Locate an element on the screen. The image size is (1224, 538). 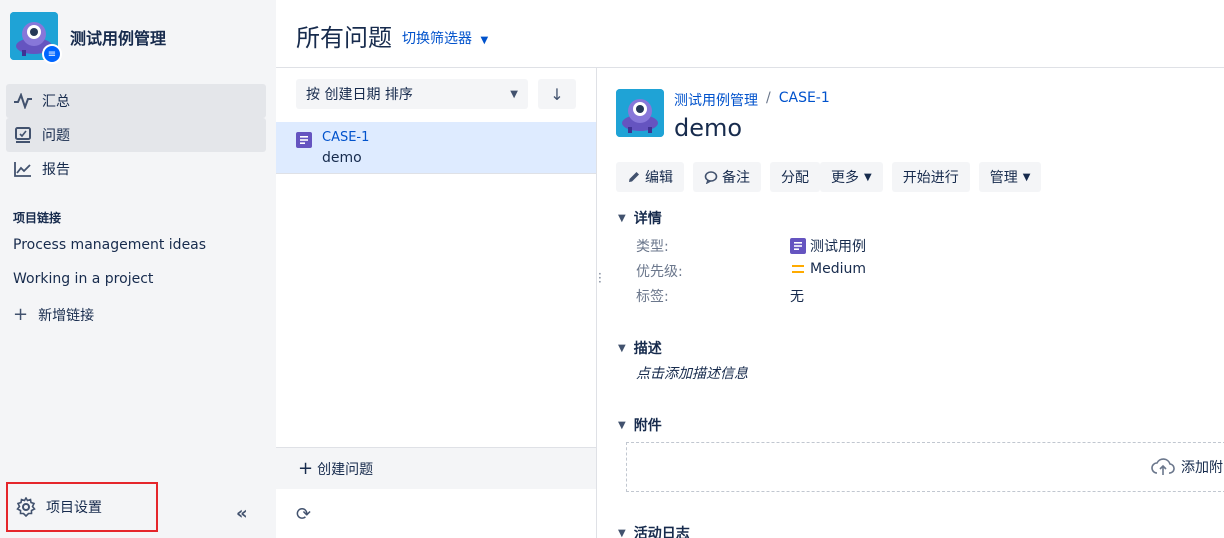
priority-value: Medium is located at coordinates (838, 269).